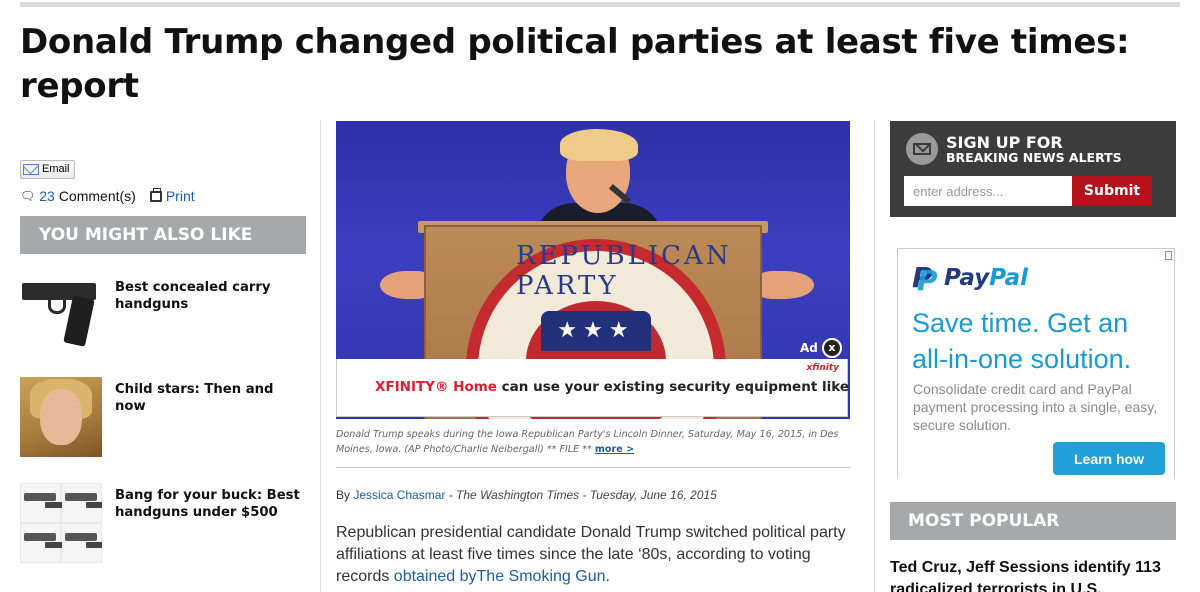 The height and width of the screenshot is (592, 1200). I want to click on print-icon, so click(155, 194).